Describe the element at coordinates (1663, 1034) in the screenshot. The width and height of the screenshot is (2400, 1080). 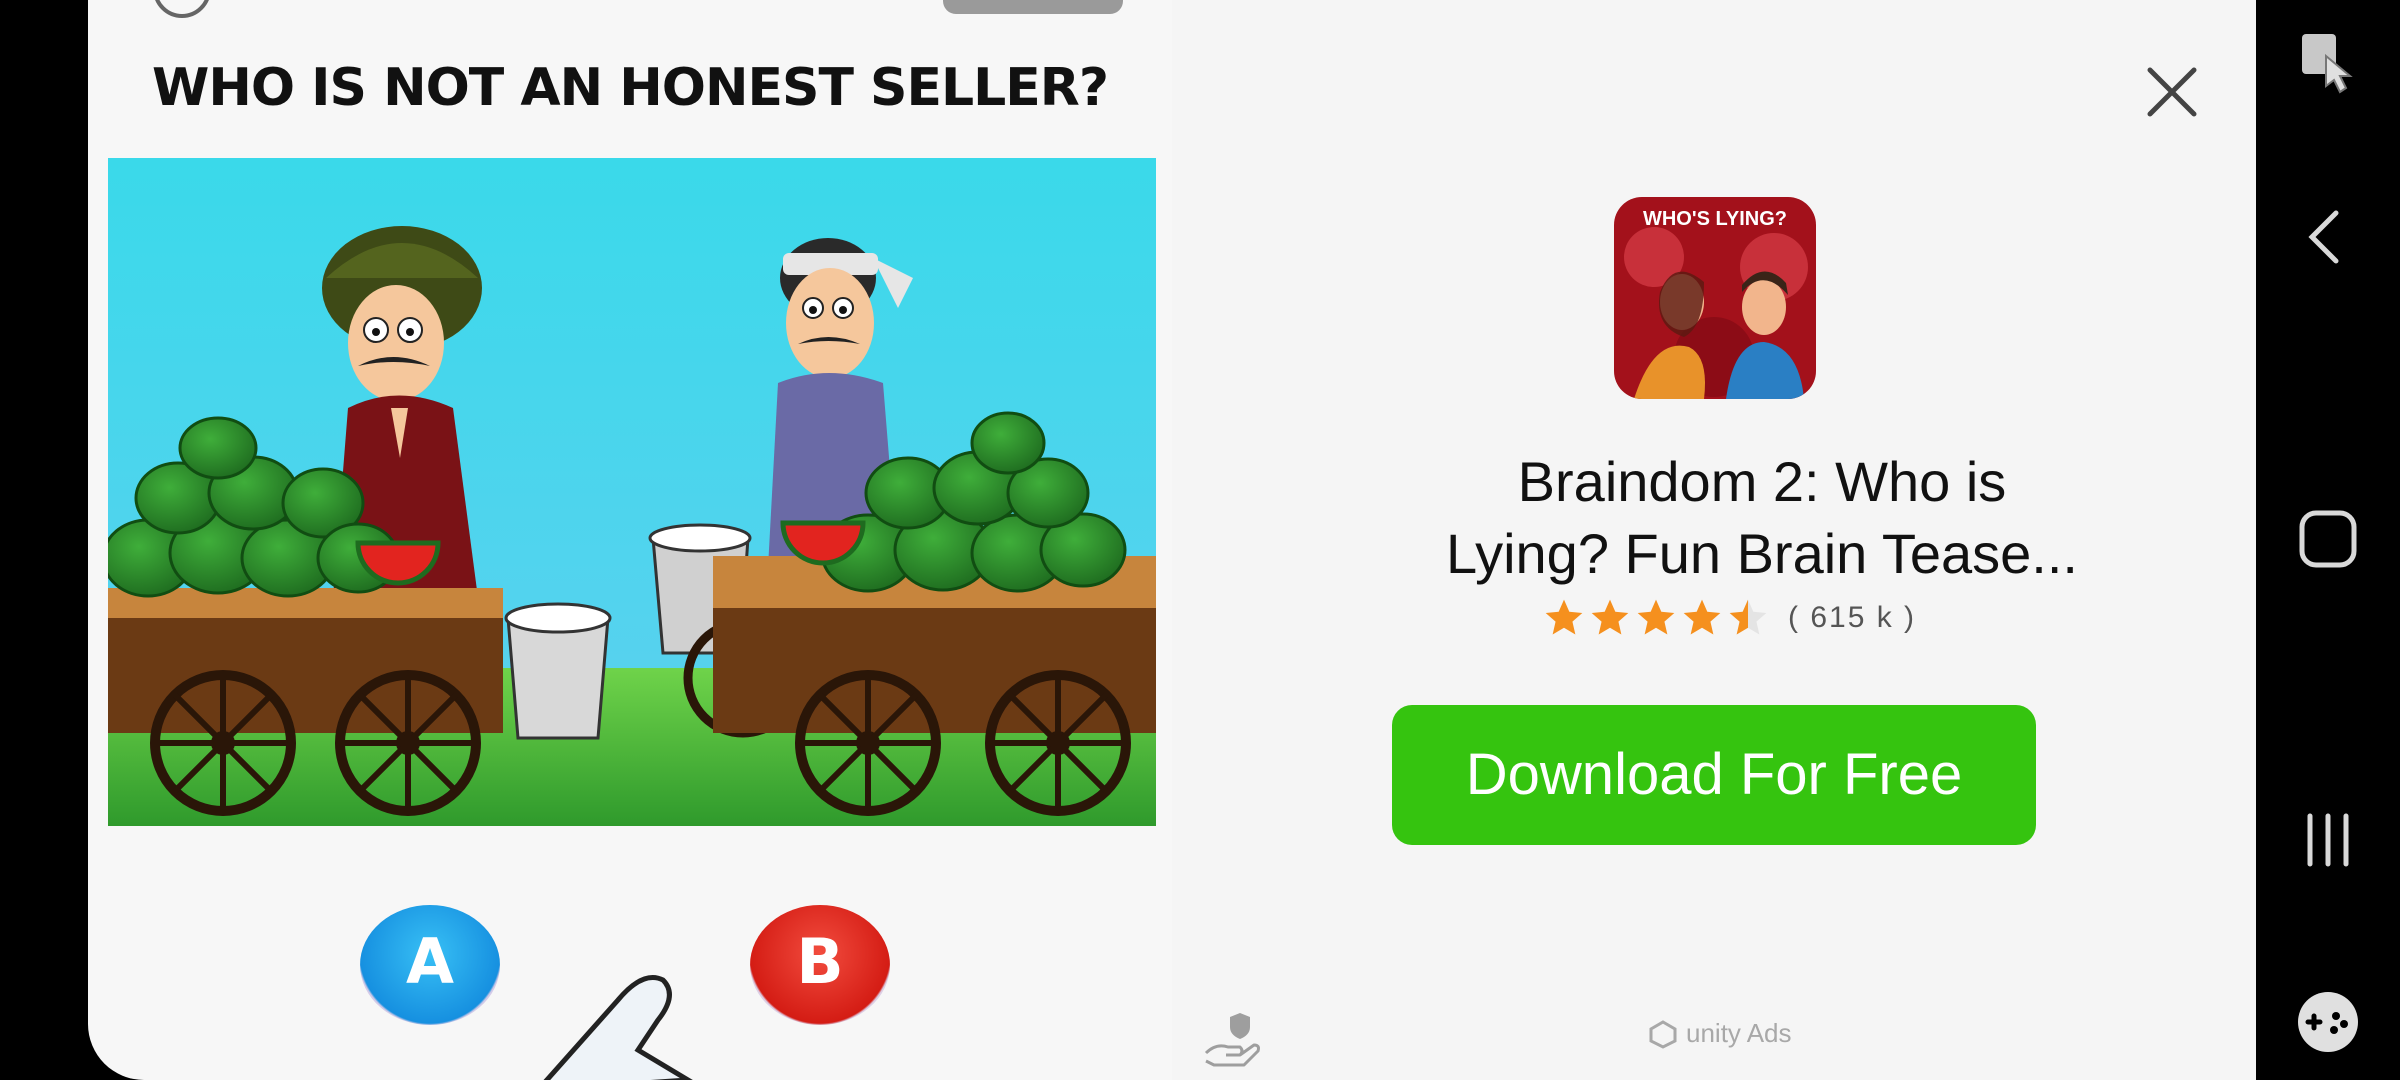
I see `unity-logo-icon` at that location.